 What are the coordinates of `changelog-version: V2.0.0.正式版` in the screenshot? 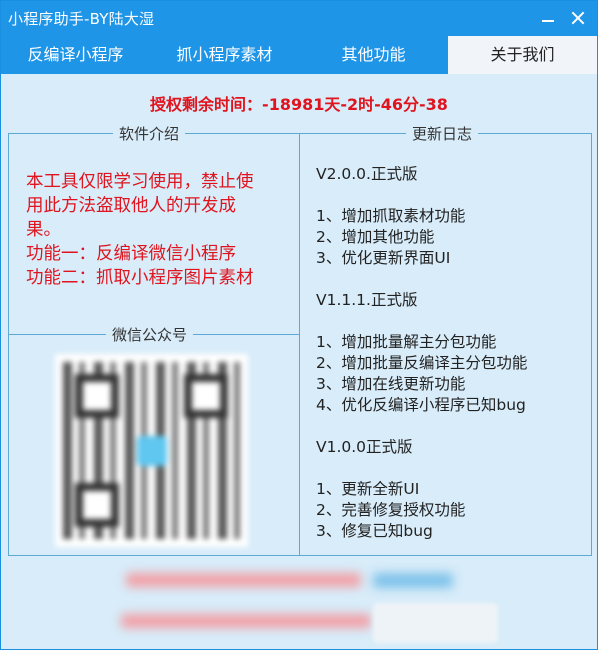 It's located at (367, 174).